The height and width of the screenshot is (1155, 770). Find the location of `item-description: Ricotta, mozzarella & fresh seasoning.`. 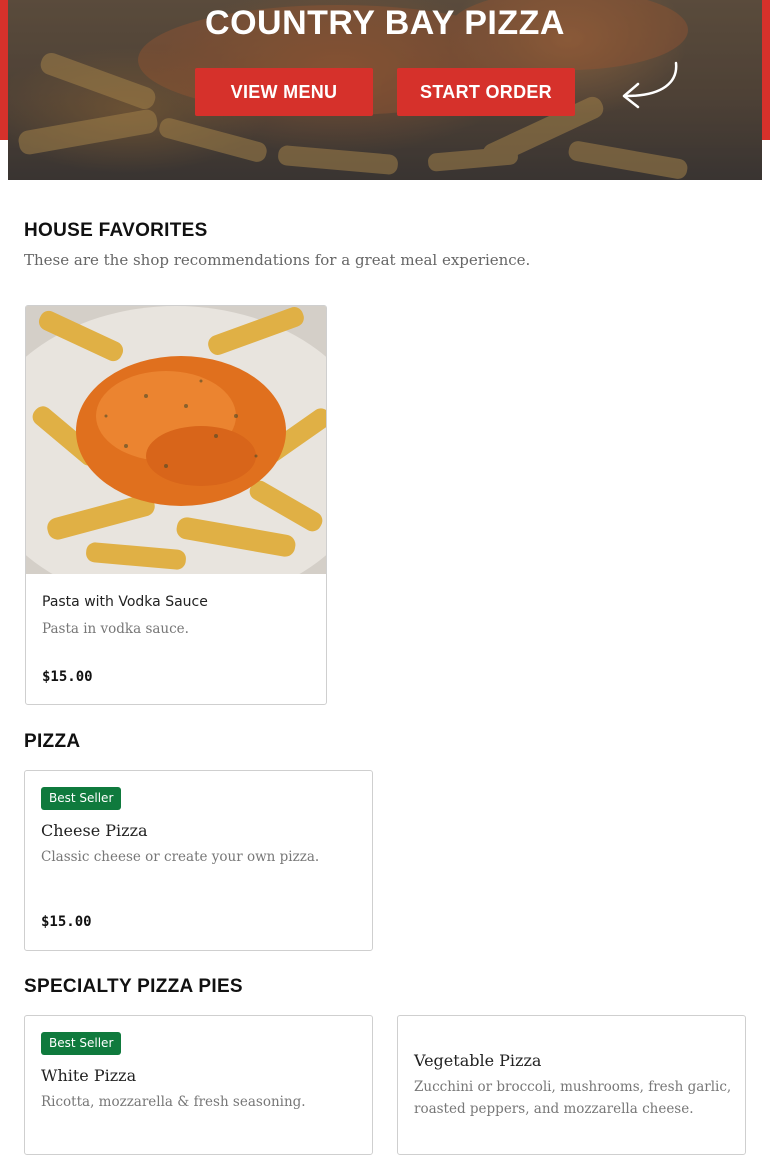

item-description: Ricotta, mozzarella & fresh seasoning. is located at coordinates (173, 1102).